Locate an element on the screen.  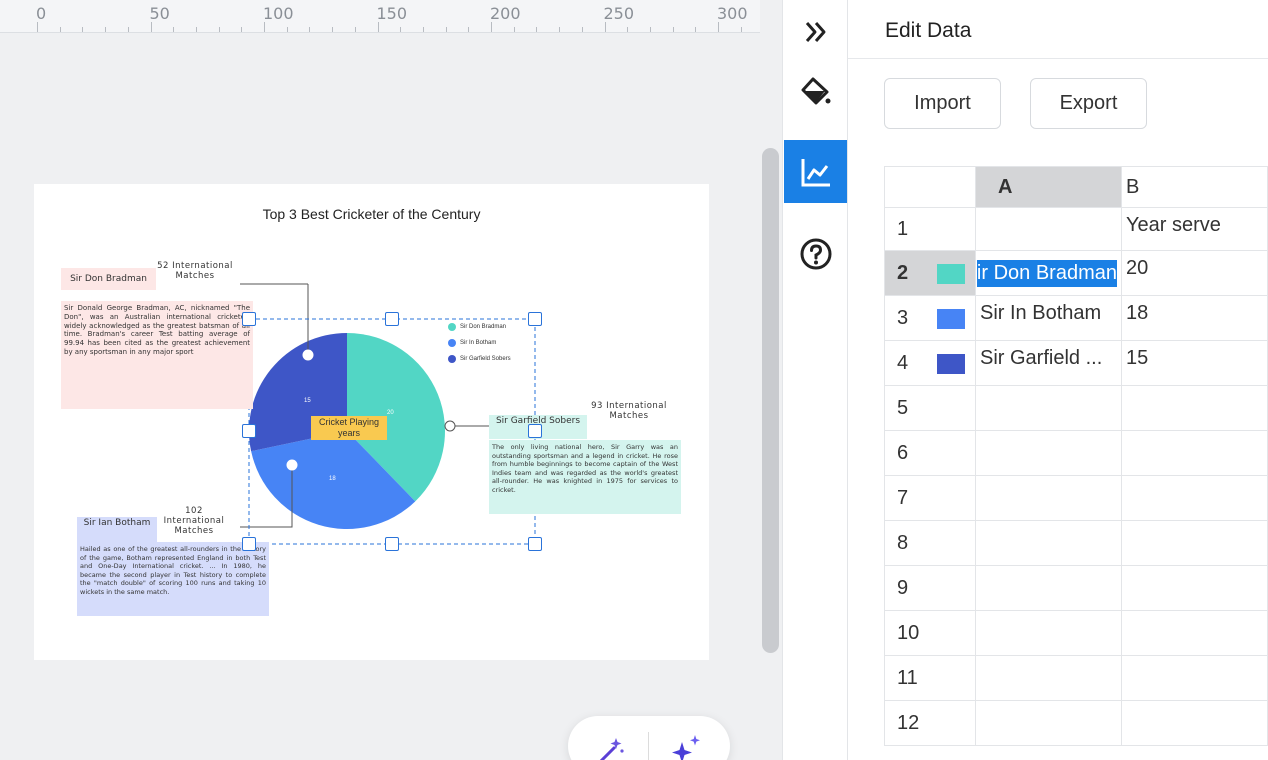
resize-handle-tr is located at coordinates (535, 319).